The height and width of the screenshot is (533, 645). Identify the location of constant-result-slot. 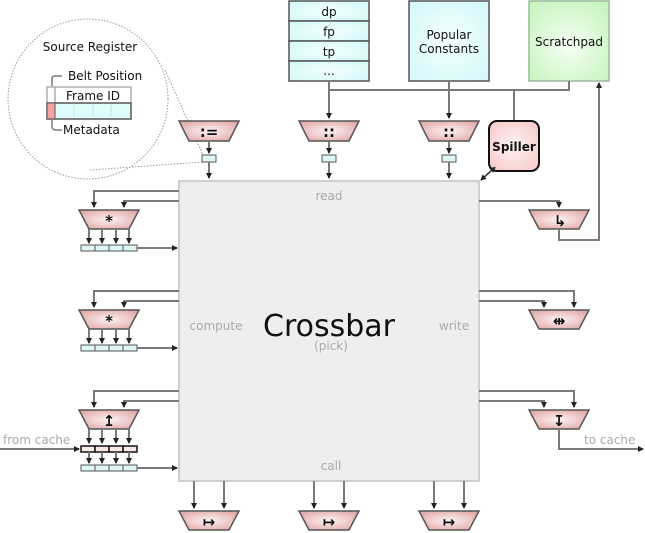
(449, 158).